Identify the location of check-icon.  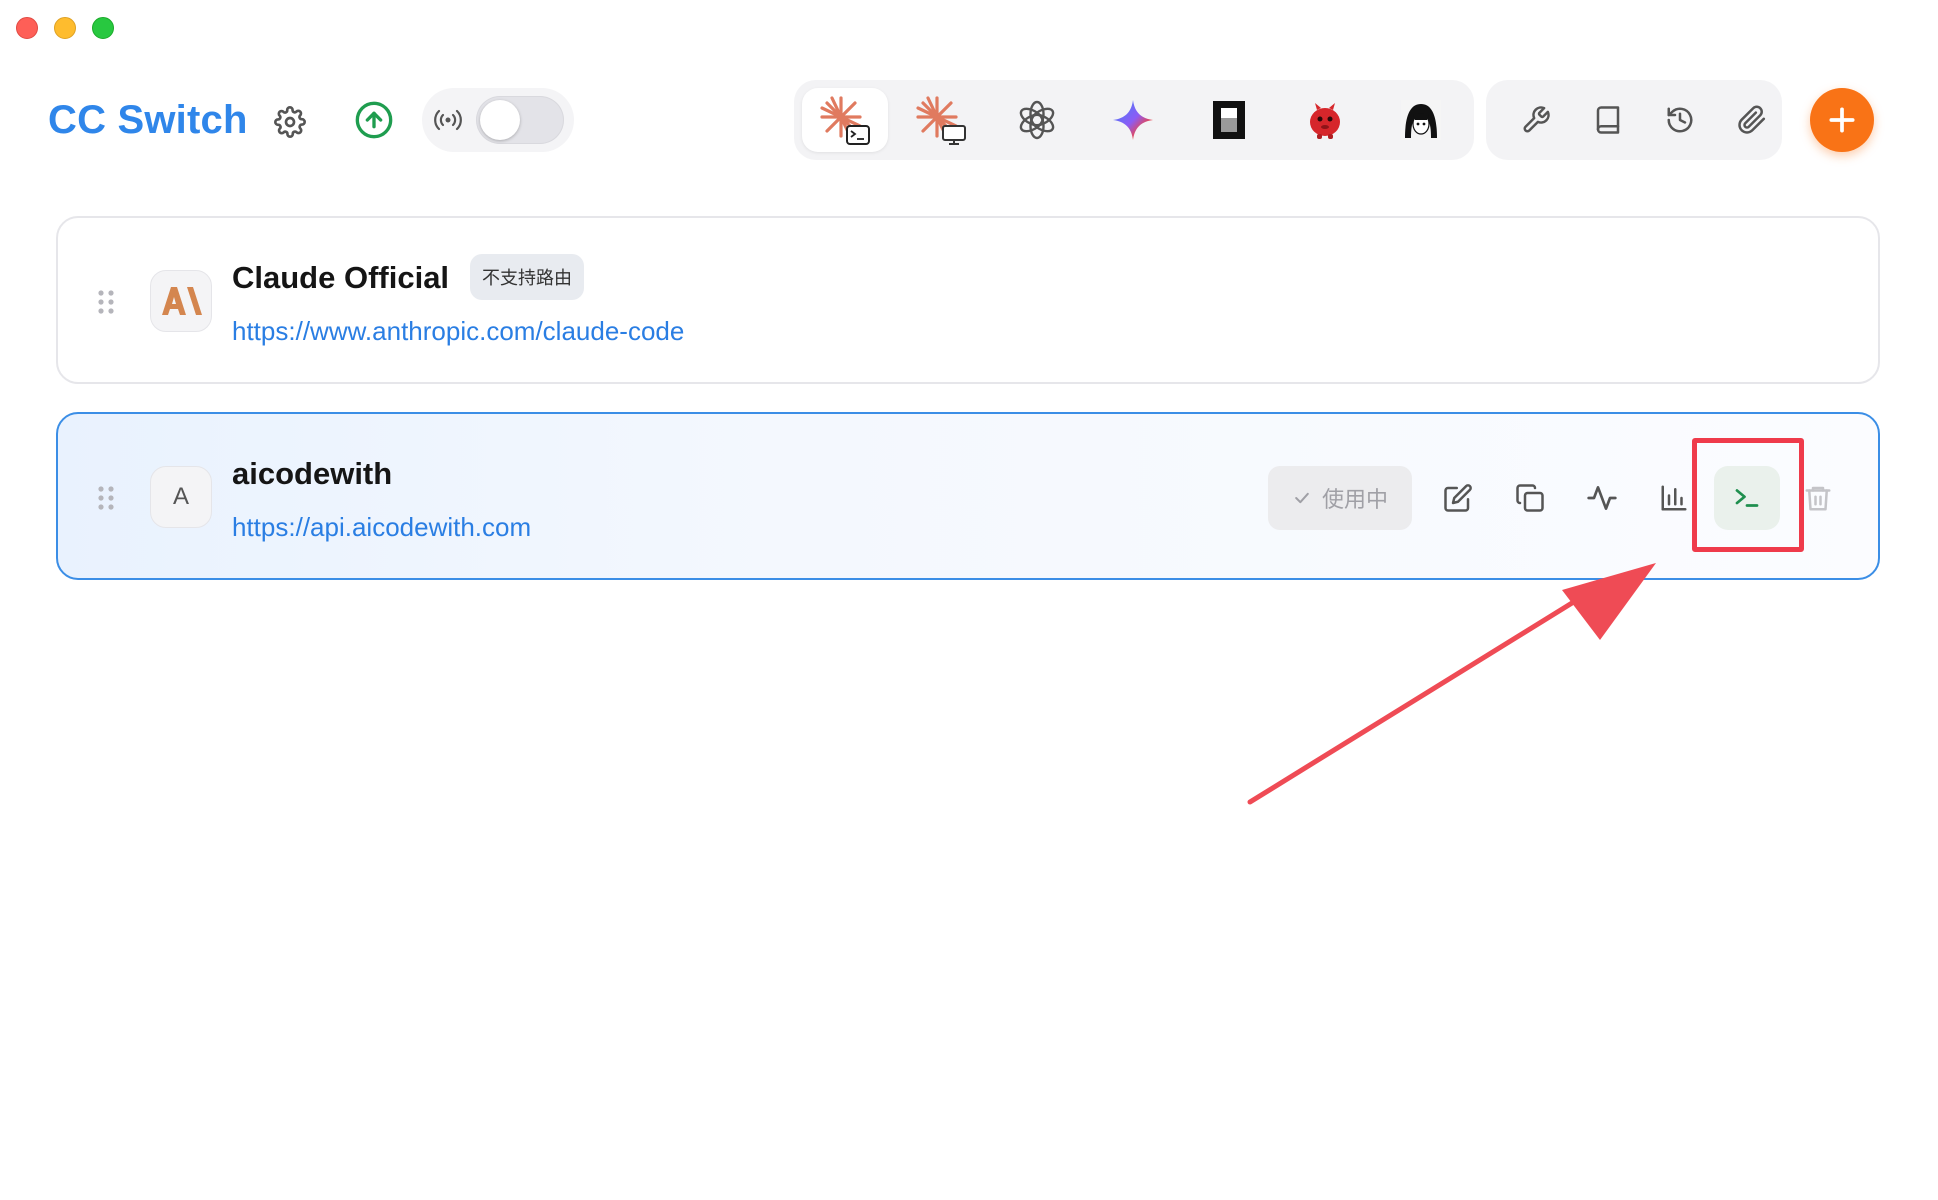
(1302, 498).